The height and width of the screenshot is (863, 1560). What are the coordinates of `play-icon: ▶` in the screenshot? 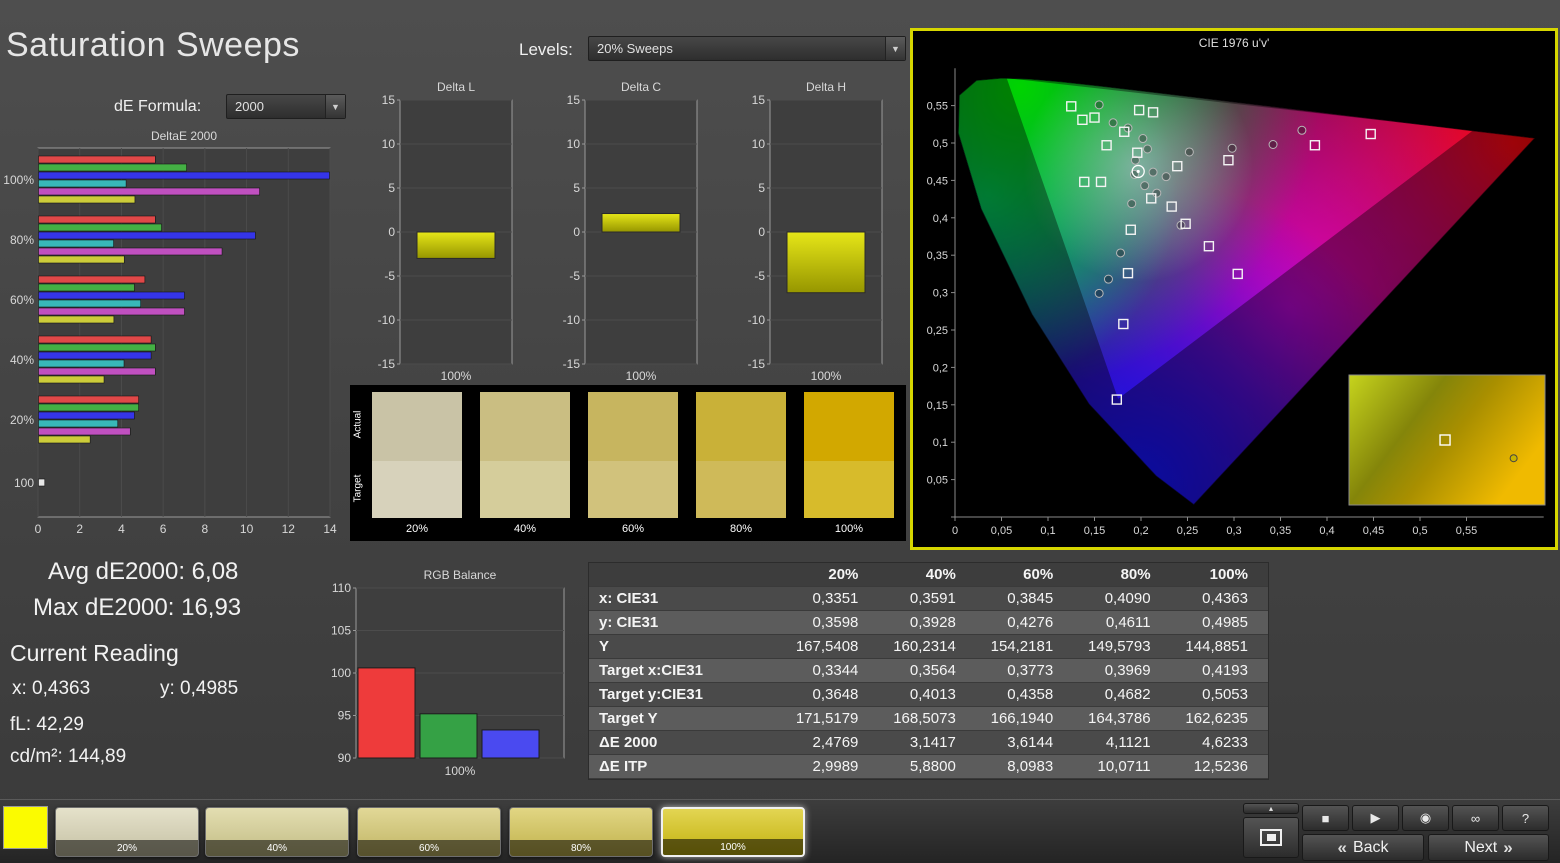 It's located at (1375, 817).